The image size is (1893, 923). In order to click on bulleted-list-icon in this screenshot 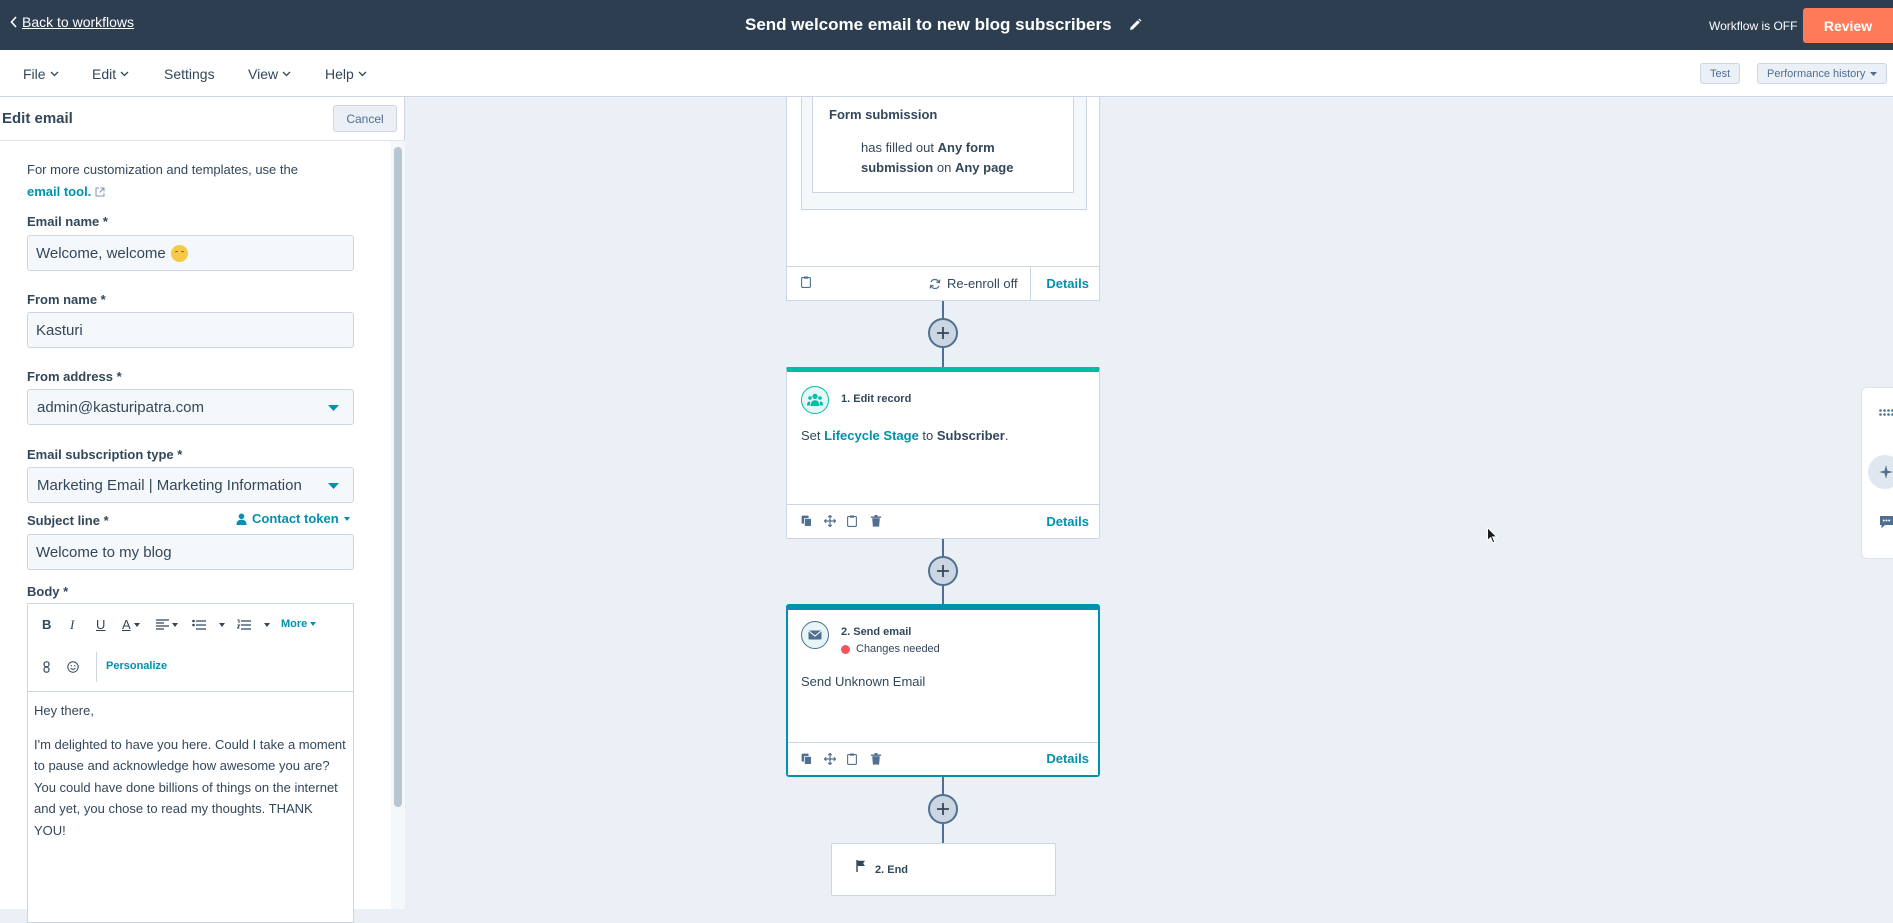, I will do `click(199, 624)`.